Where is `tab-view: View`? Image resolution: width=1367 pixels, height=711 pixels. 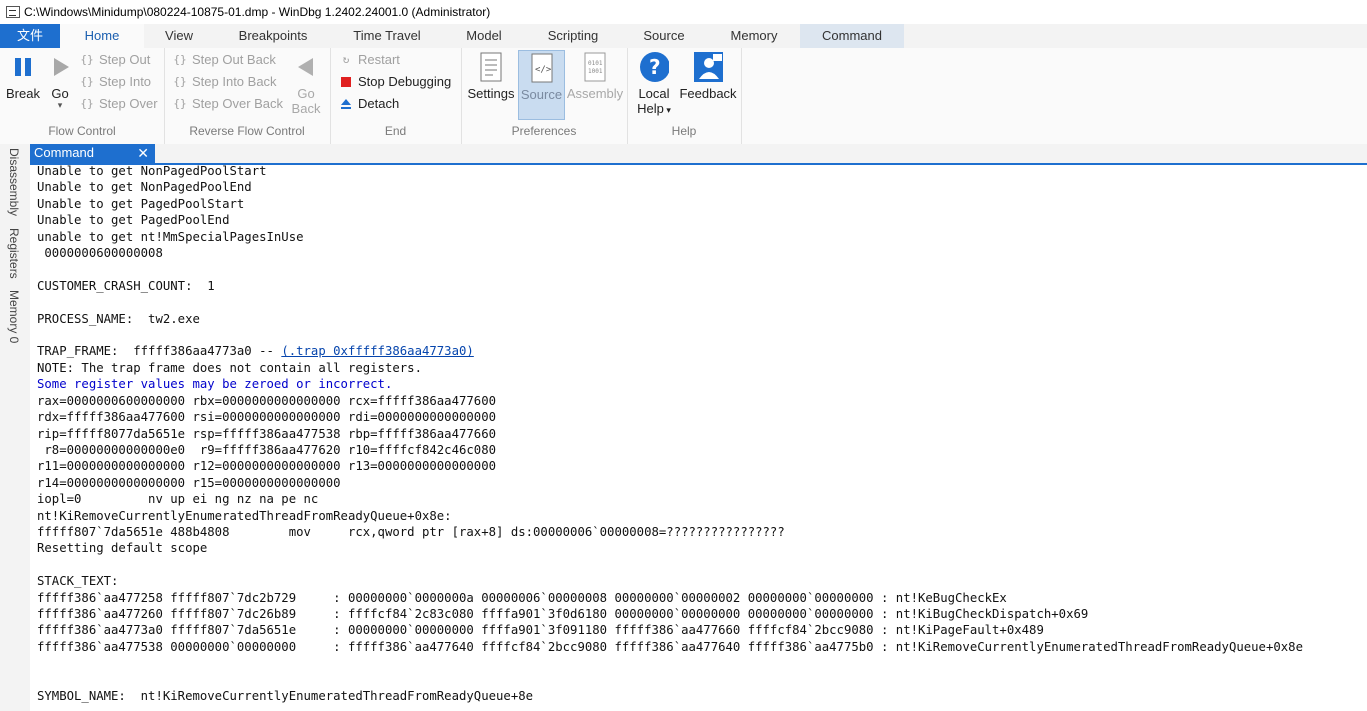 tab-view: View is located at coordinates (179, 36).